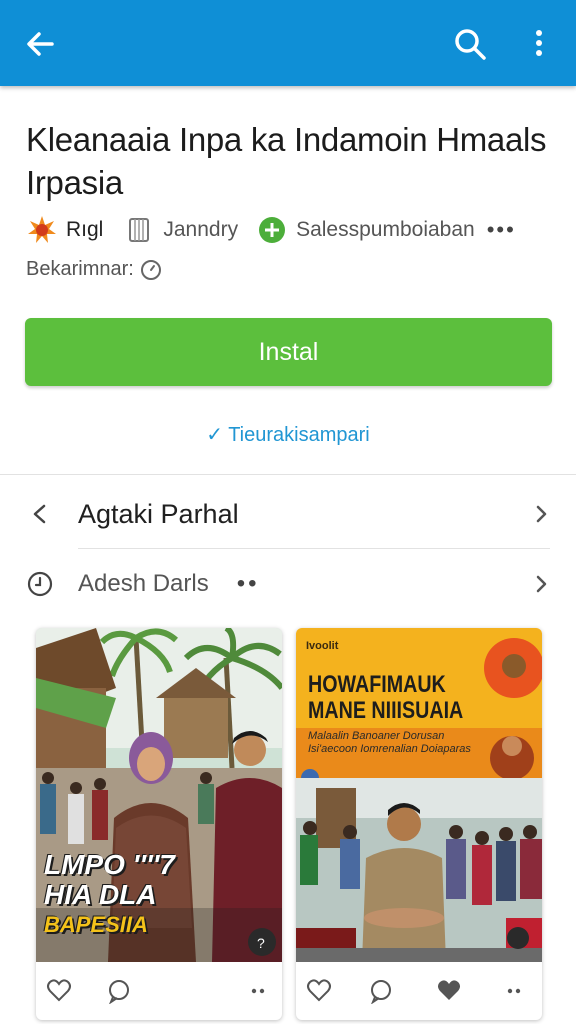 This screenshot has width=576, height=1024. I want to click on overlay-line-3: BAPESIIA, so click(96, 924).